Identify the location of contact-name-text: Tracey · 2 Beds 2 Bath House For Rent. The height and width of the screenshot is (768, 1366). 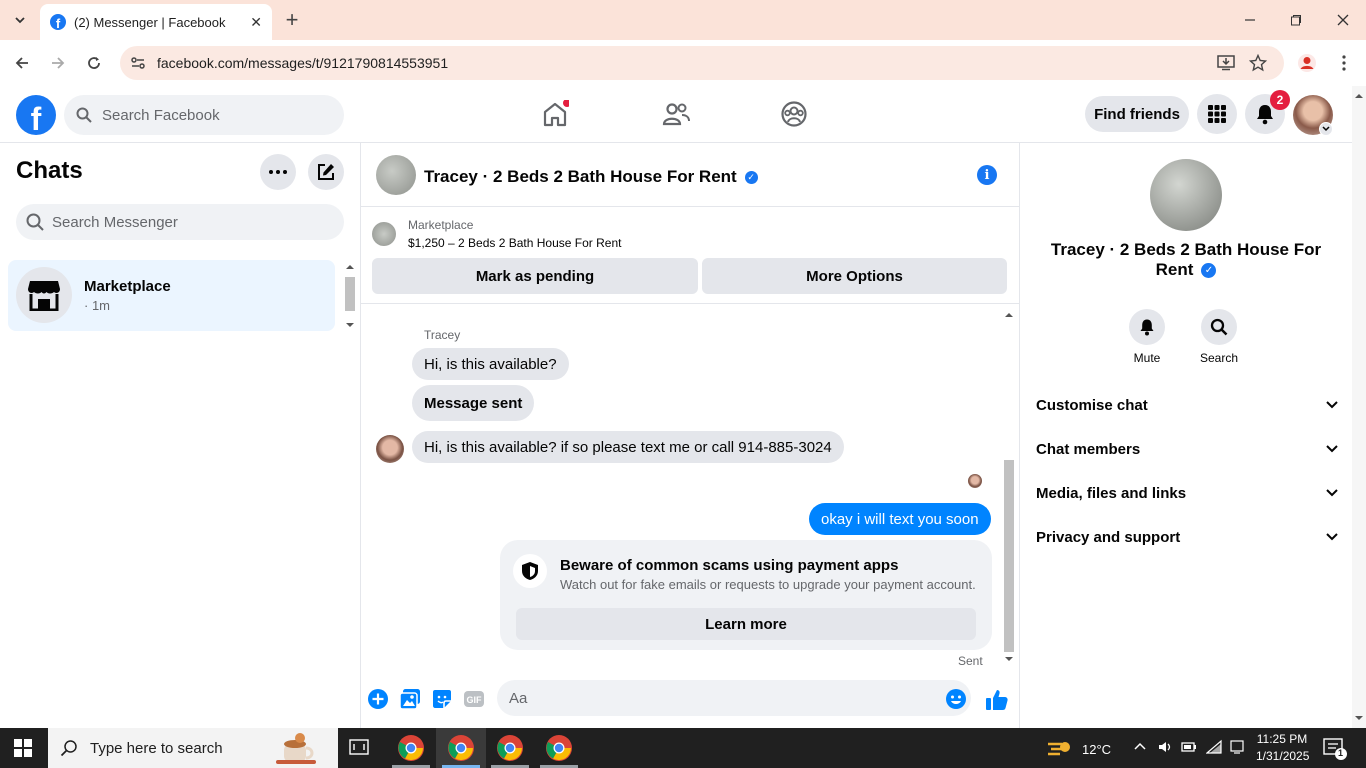
(1186, 259).